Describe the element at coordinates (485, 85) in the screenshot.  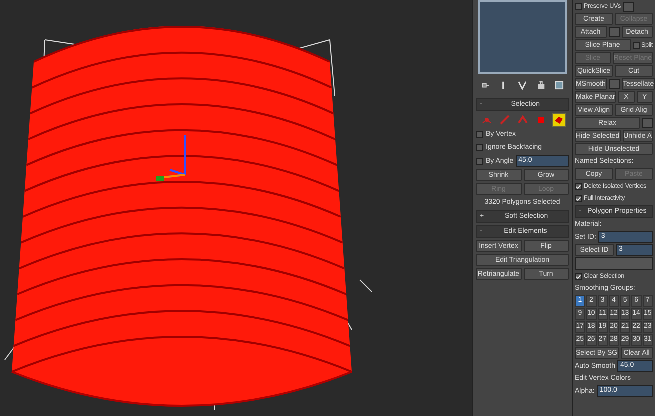
I see `pin-icon` at that location.